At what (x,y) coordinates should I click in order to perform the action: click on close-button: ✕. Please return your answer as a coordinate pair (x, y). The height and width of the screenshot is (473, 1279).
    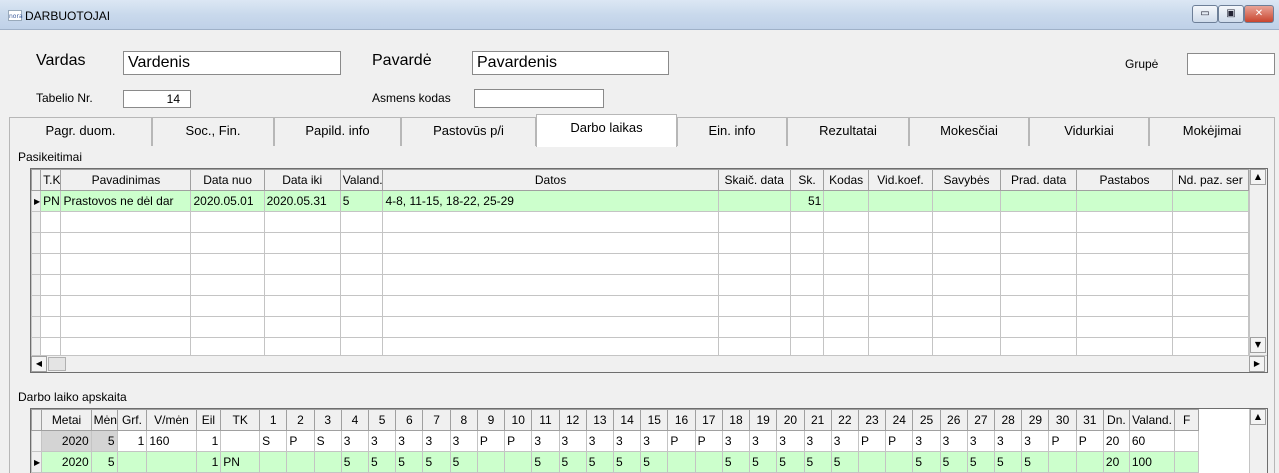
    Looking at the image, I should click on (1259, 14).